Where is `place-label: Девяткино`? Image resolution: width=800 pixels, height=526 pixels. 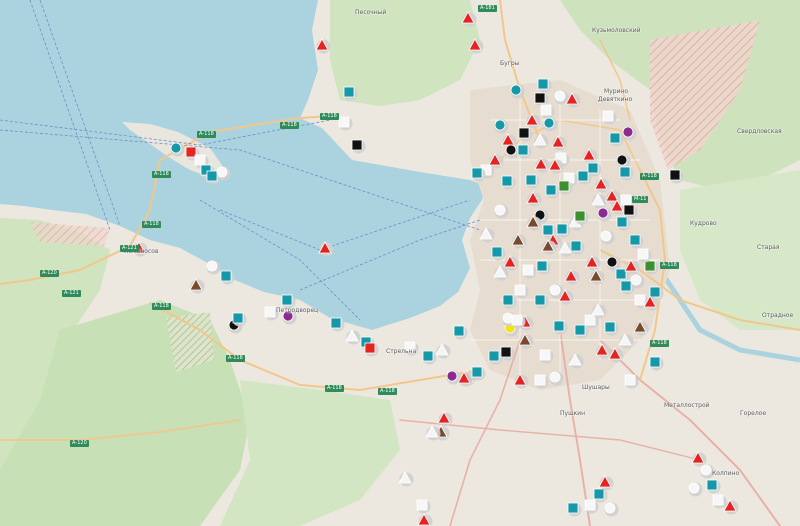
place-label: Девяткино is located at coordinates (615, 99).